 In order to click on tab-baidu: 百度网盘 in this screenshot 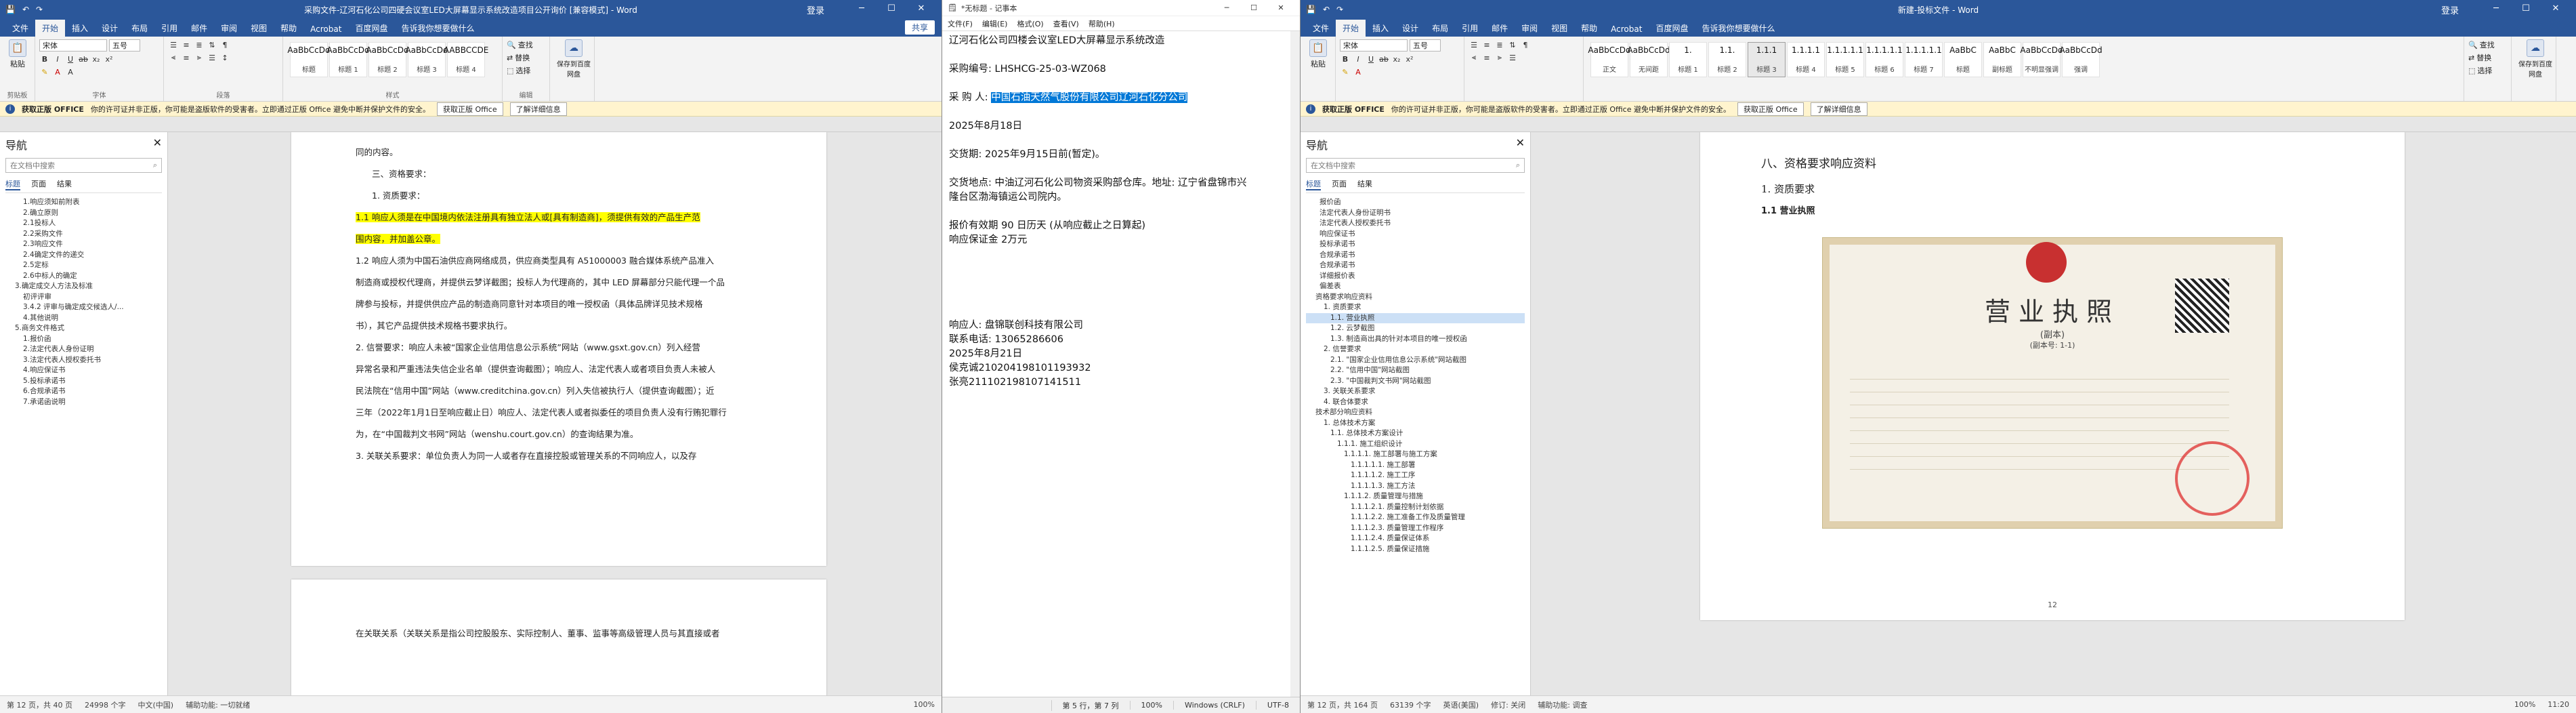, I will do `click(1672, 29)`.